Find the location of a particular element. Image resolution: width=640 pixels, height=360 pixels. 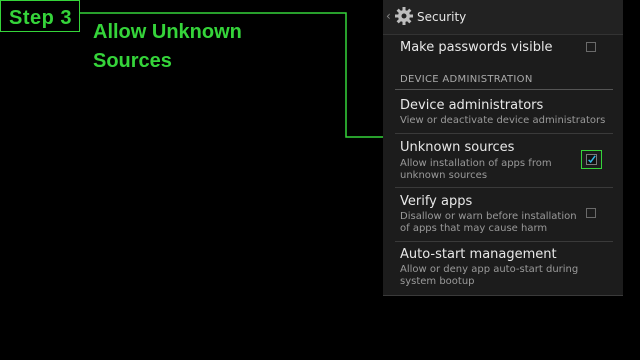

chevron-left-icon: ‹ is located at coordinates (388, 16).